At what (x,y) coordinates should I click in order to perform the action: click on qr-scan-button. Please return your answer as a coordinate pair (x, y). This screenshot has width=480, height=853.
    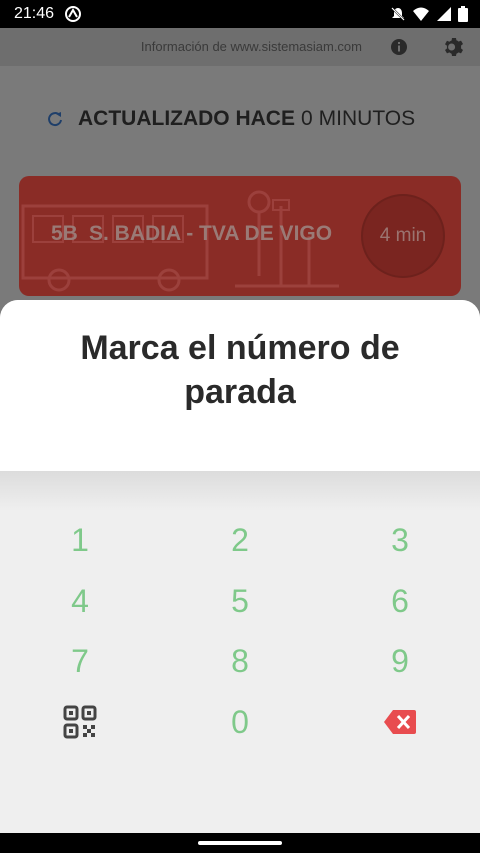
    Looking at the image, I should click on (80, 722).